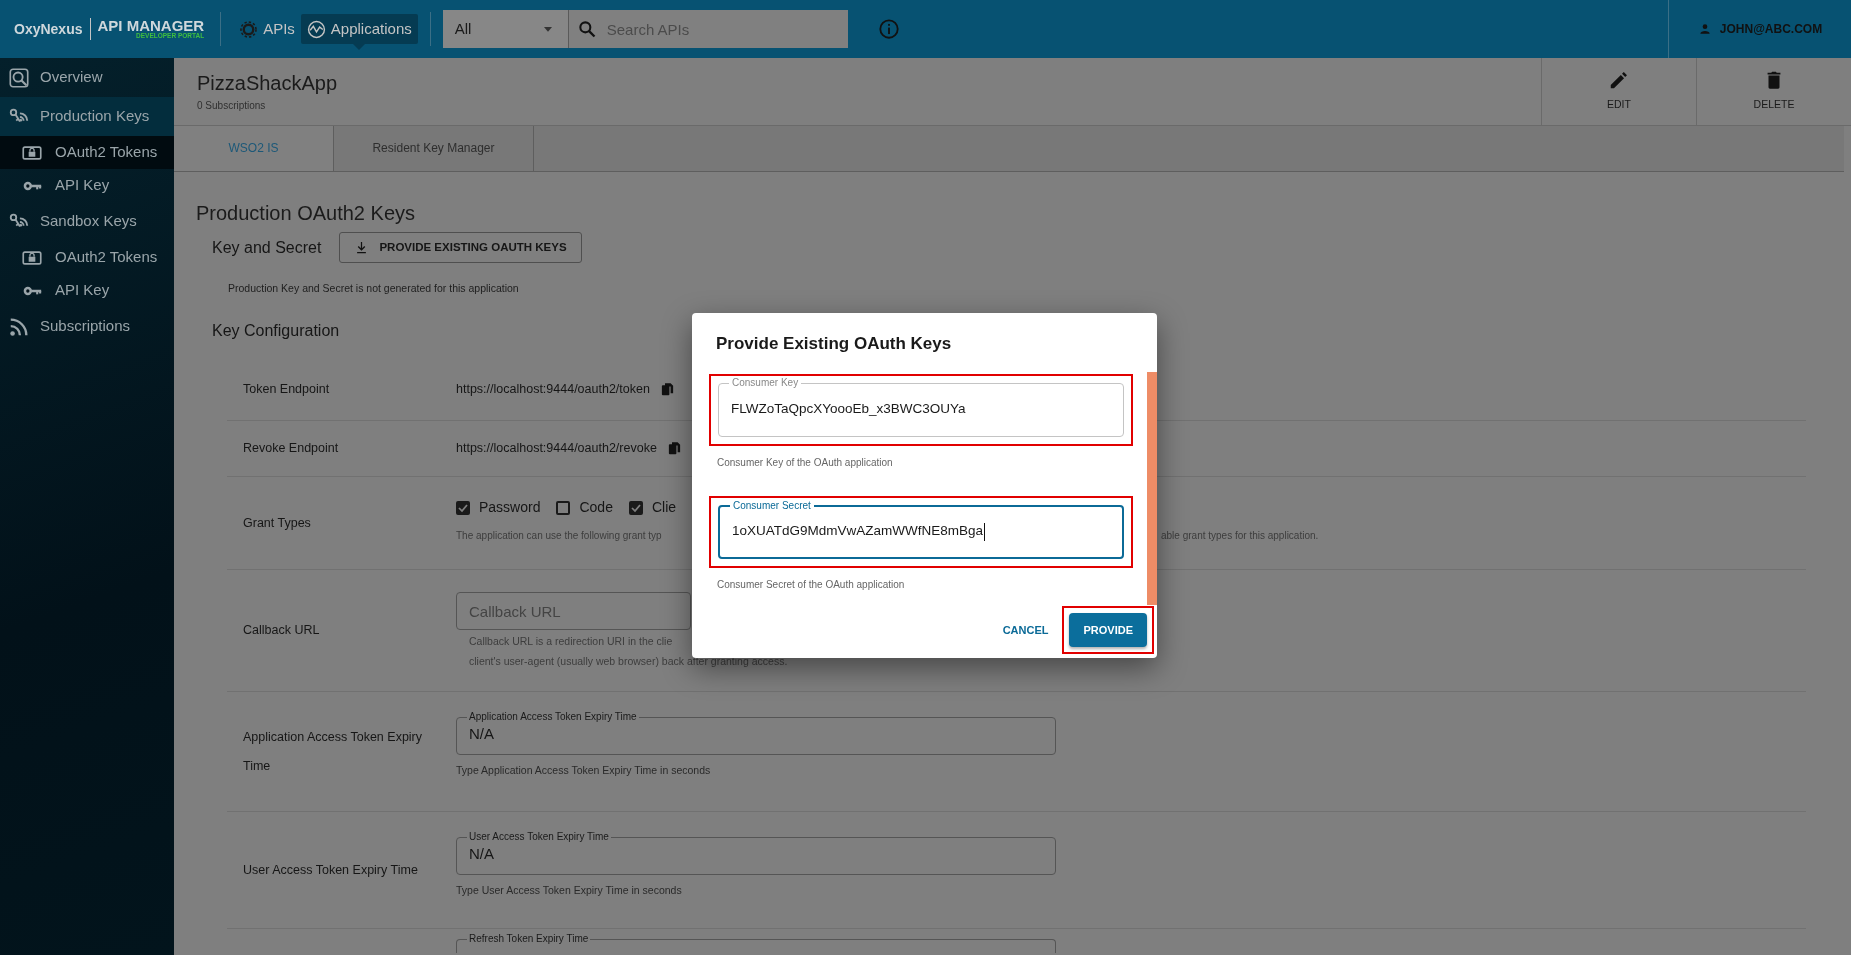 The image size is (1851, 955). I want to click on search-icon, so click(586, 29).